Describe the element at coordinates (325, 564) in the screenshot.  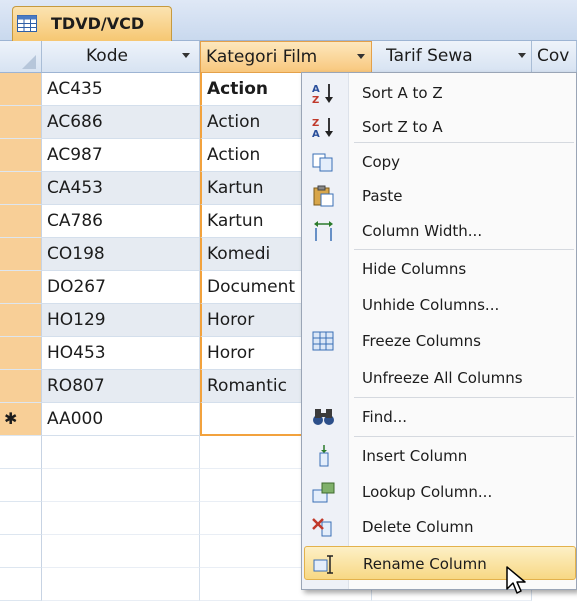
I see `rename-column-icon` at that location.